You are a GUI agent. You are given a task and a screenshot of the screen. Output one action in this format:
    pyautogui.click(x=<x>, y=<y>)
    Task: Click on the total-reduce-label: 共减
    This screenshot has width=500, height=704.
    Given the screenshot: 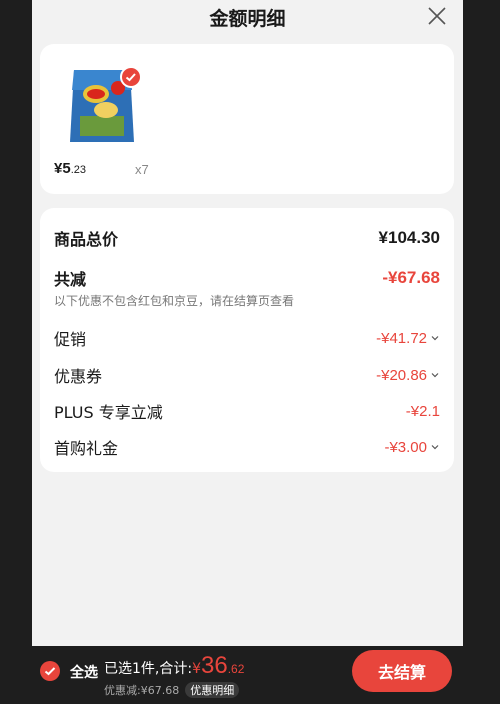 What is the action you would take?
    pyautogui.click(x=70, y=279)
    